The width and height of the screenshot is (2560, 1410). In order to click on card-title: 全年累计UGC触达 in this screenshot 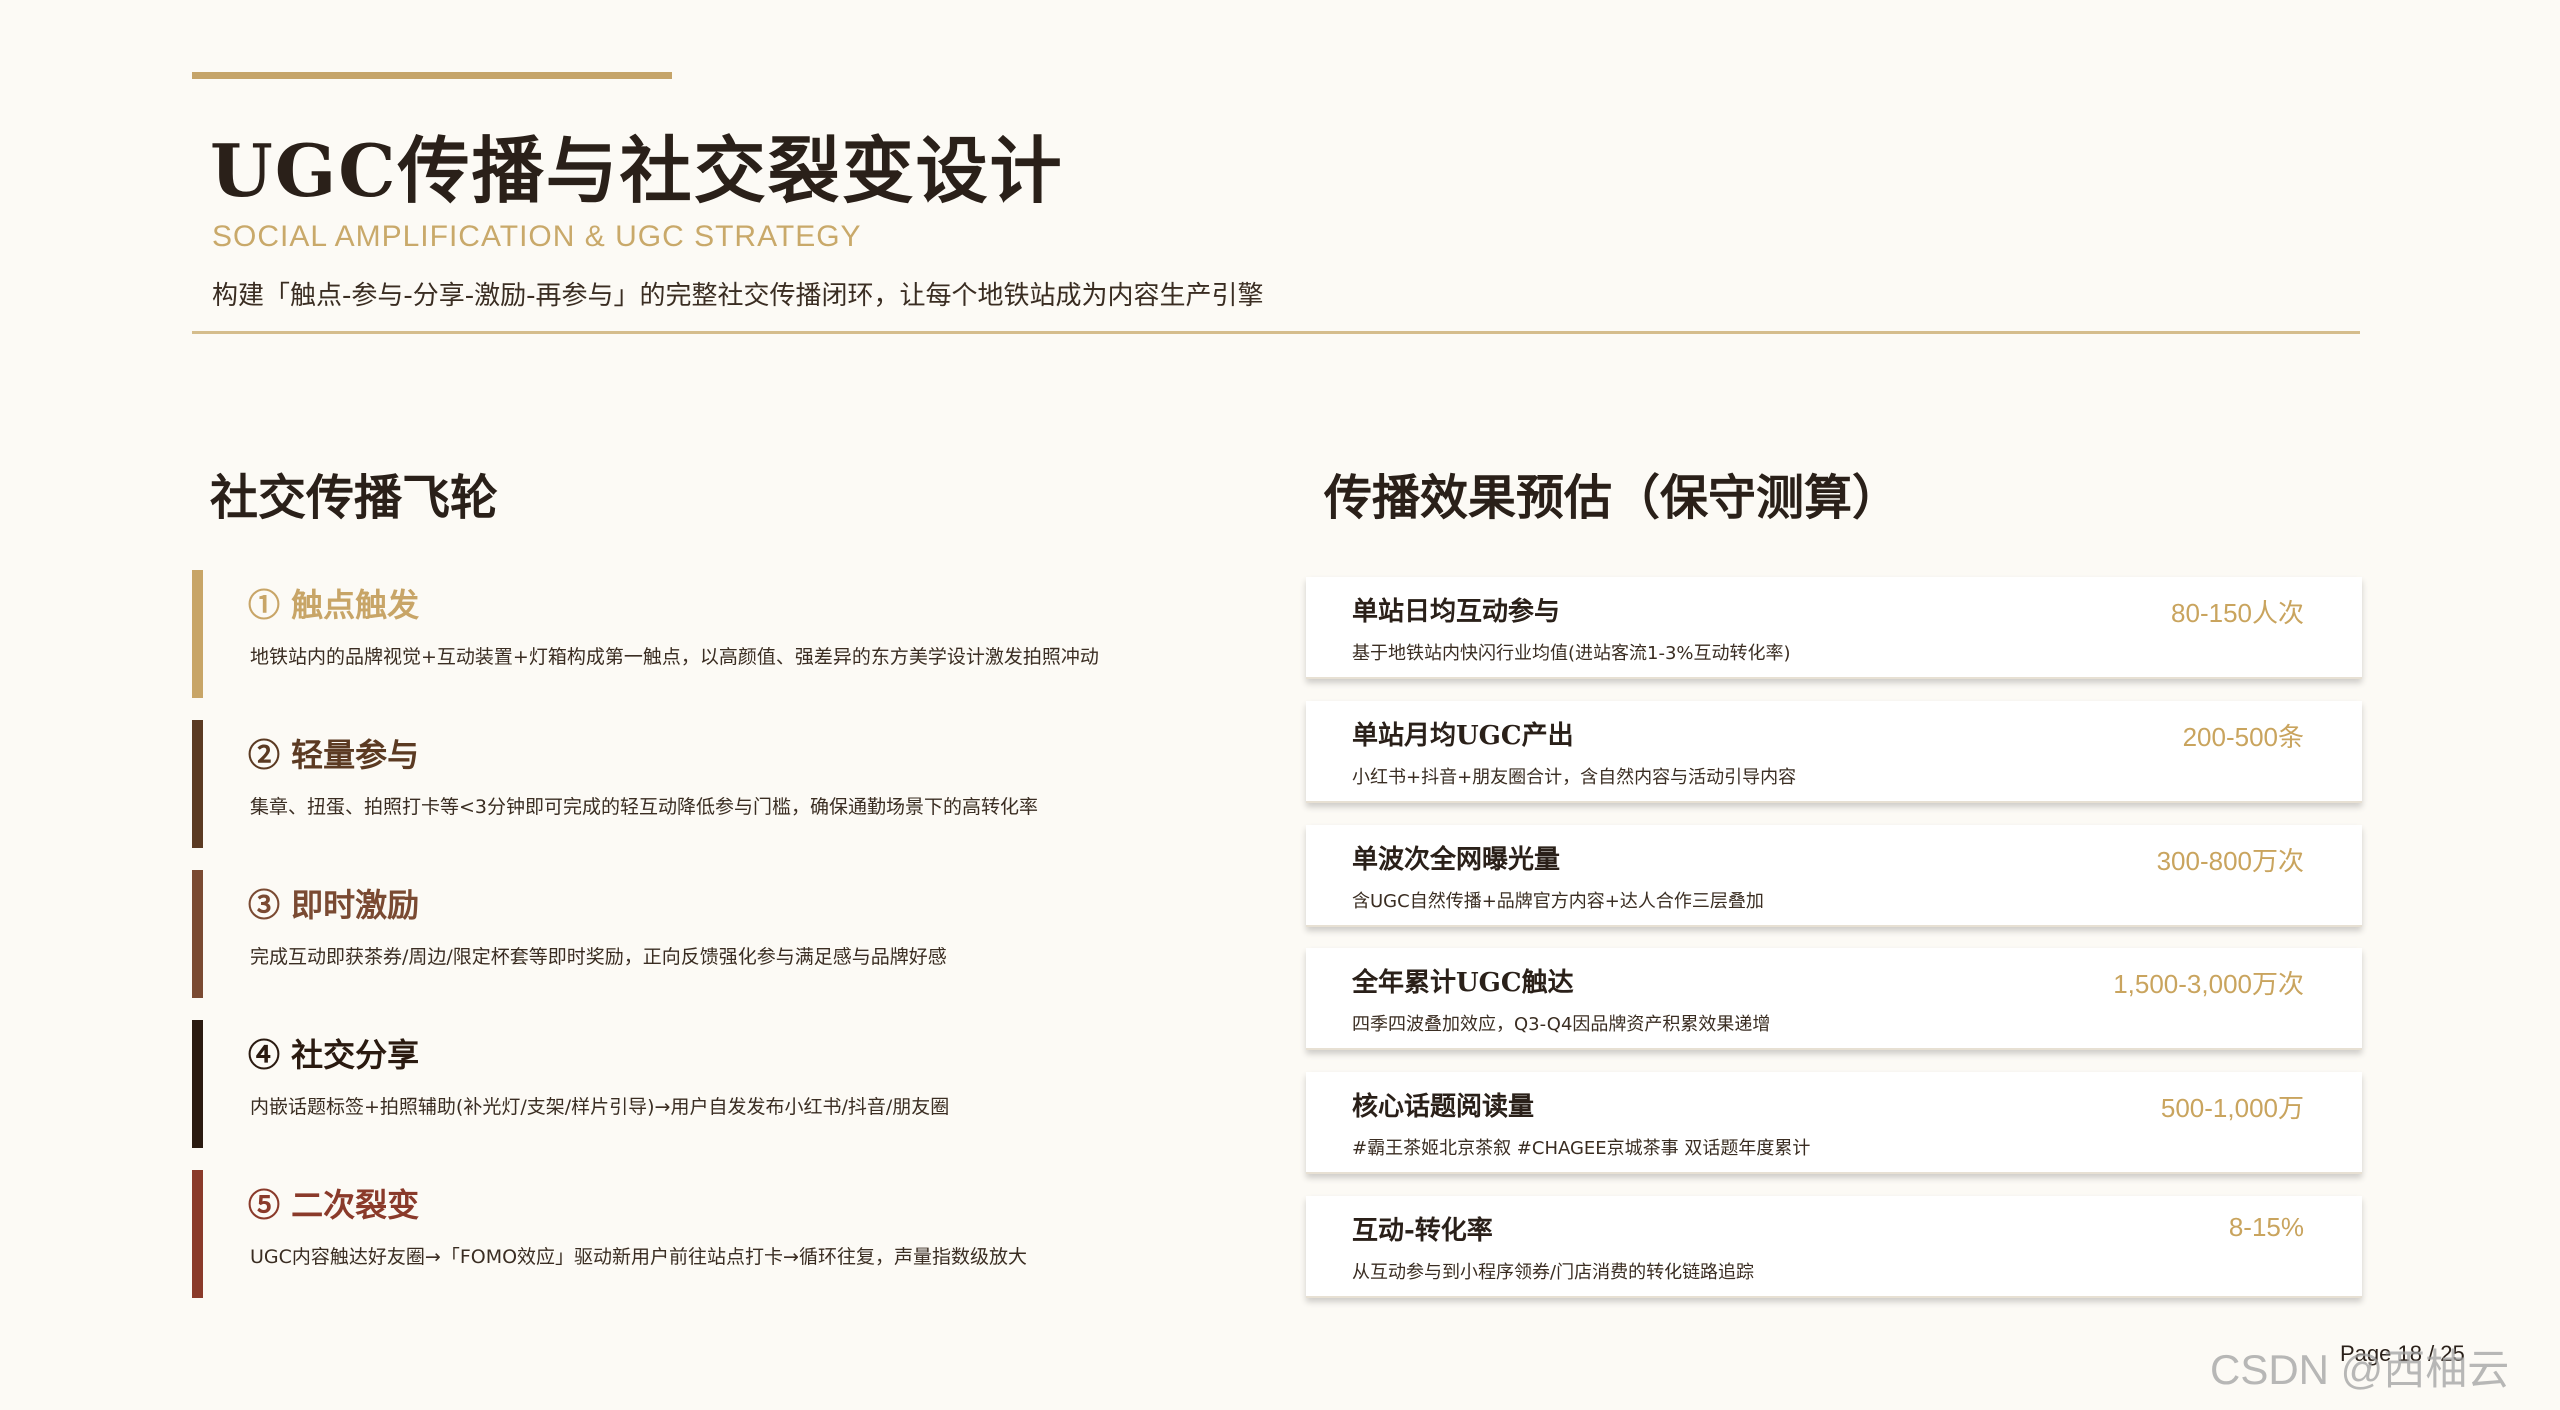, I will do `click(1463, 983)`.